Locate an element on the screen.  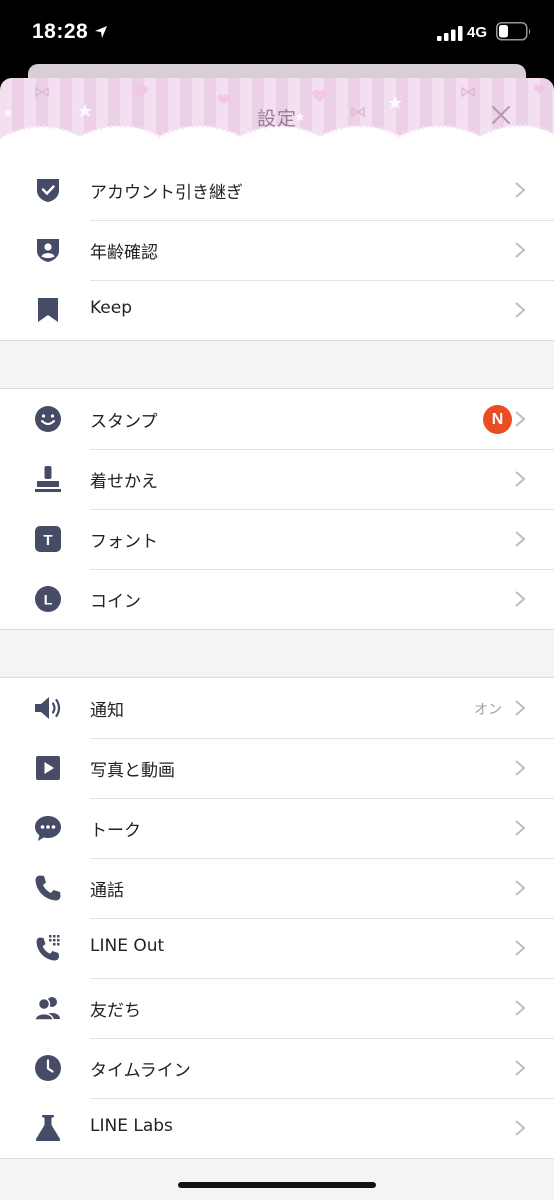
bookmark-icon is located at coordinates (48, 310).